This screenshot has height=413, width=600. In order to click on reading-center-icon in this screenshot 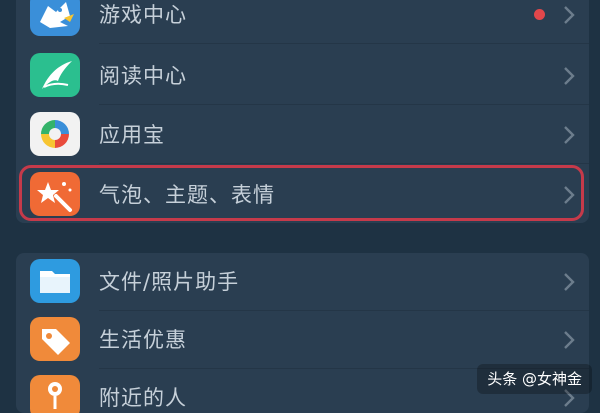, I will do `click(55, 75)`.